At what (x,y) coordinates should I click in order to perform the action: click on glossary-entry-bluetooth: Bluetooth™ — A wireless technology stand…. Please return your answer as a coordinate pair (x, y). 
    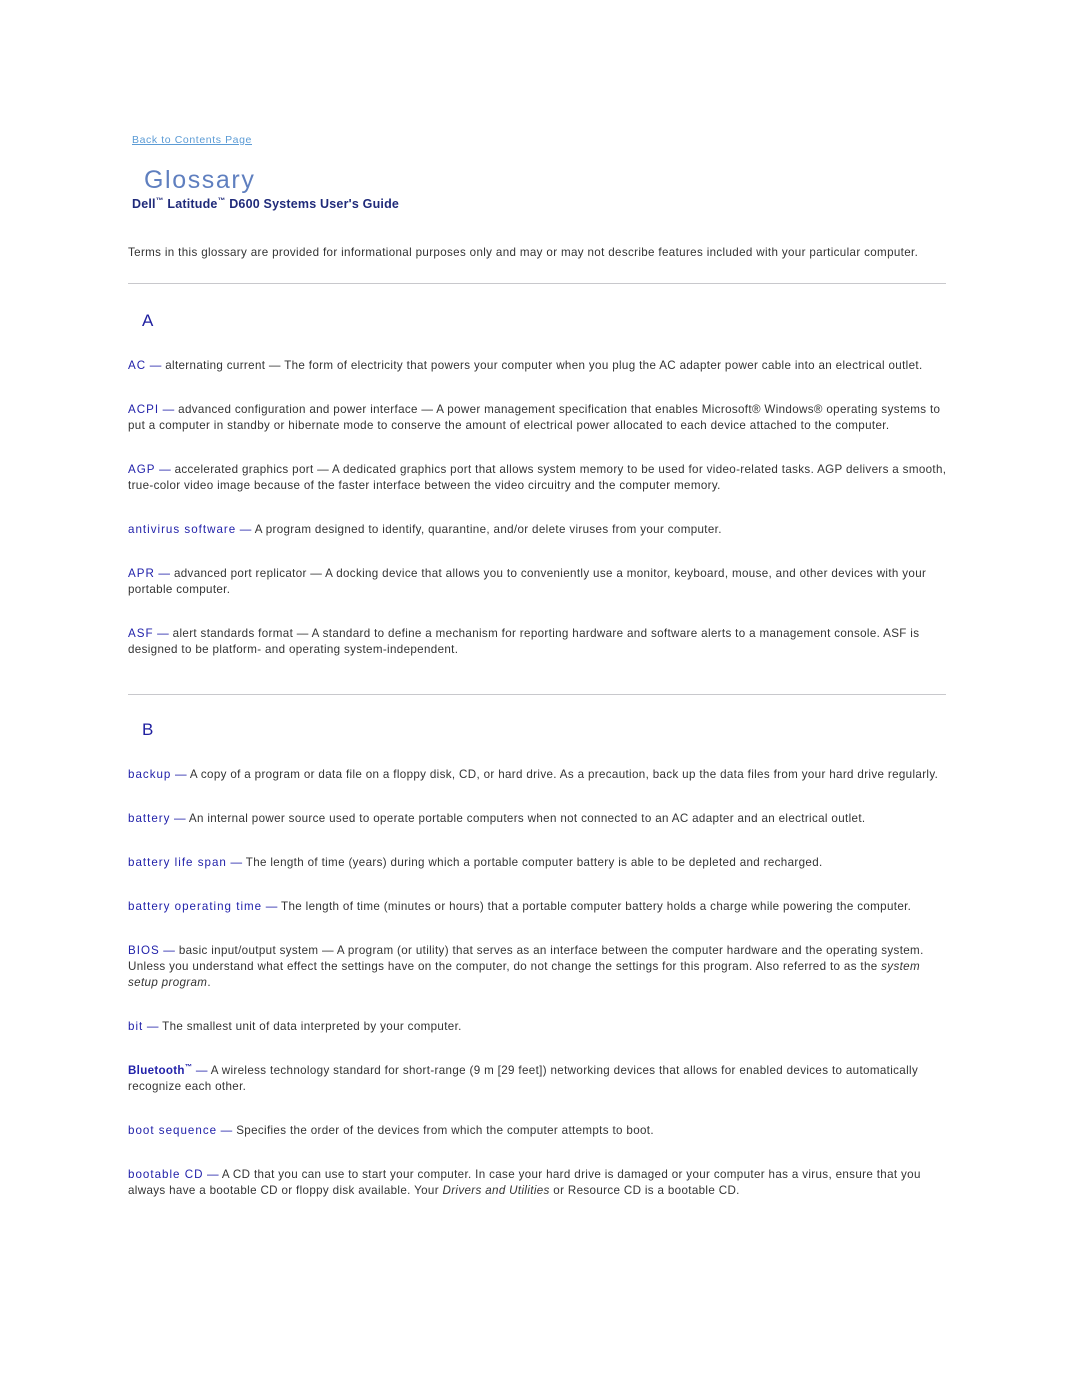
    Looking at the image, I should click on (539, 1079).